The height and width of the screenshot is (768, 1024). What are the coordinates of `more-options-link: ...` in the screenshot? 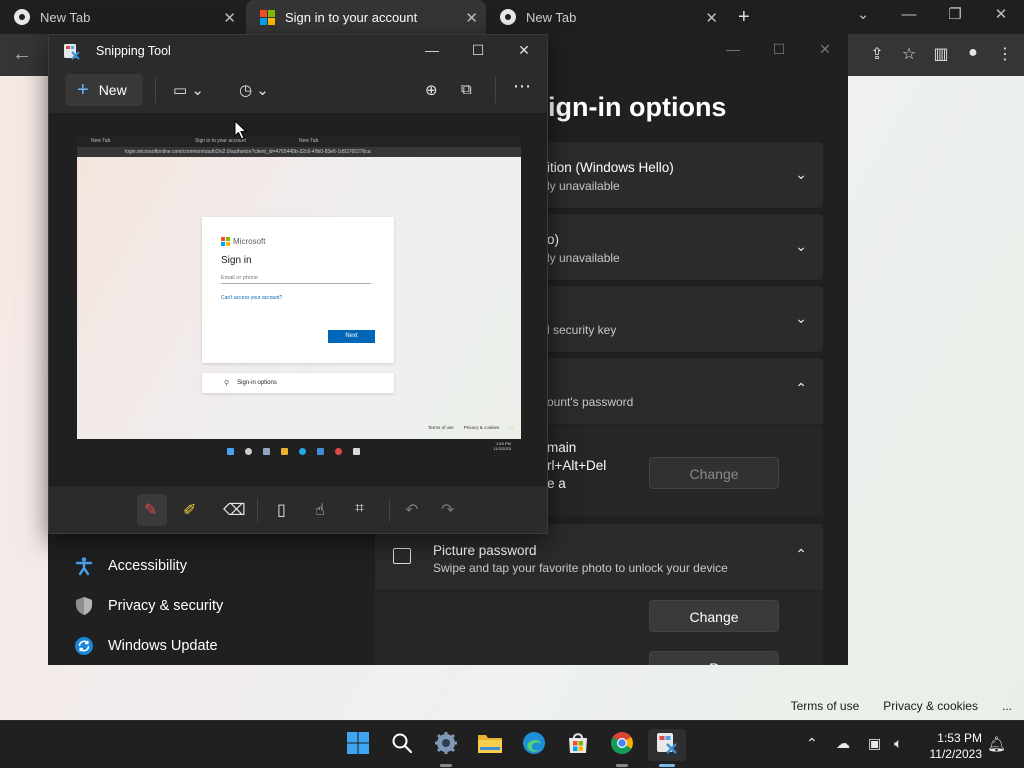 It's located at (1007, 706).